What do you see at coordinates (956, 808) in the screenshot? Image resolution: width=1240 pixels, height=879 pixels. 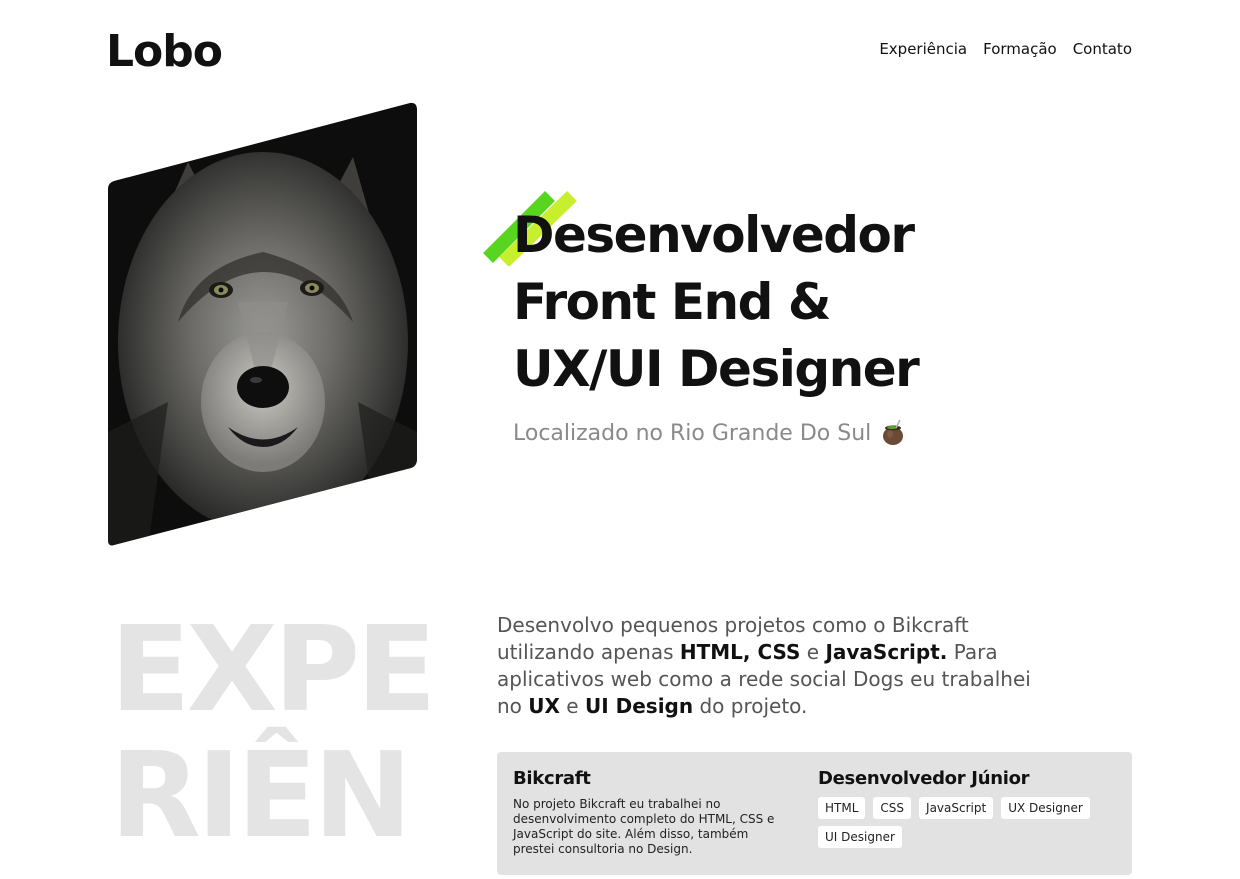 I see `skill-tag: JavaScript` at bounding box center [956, 808].